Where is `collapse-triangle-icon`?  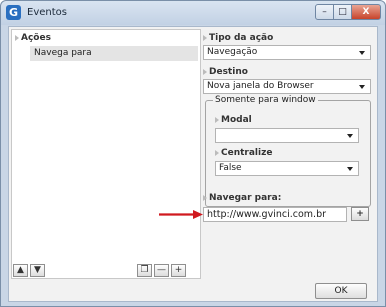 collapse-triangle-icon is located at coordinates (17, 37).